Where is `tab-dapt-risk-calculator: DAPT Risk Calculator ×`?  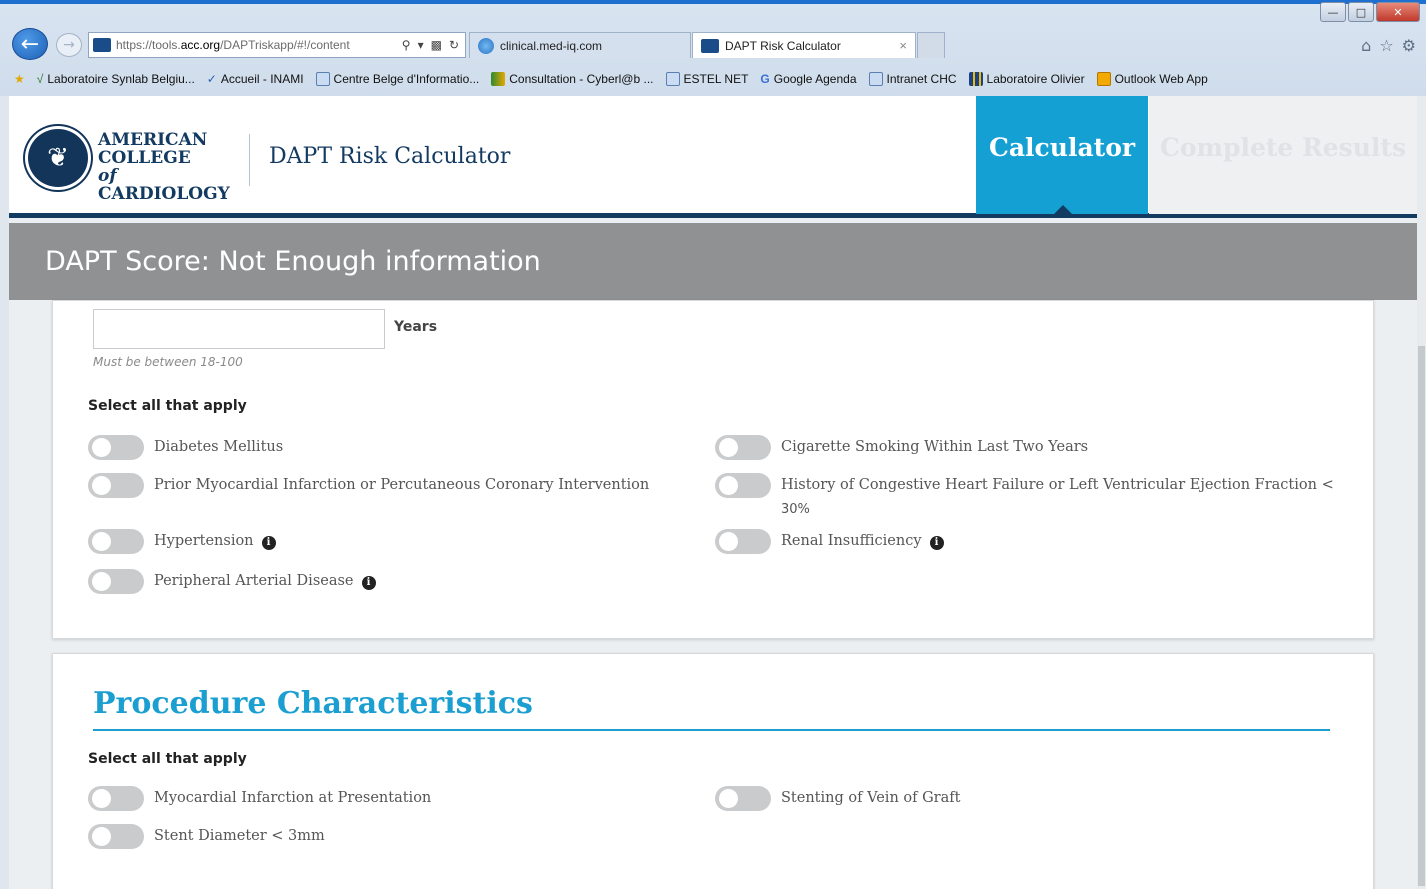 tab-dapt-risk-calculator: DAPT Risk Calculator × is located at coordinates (804, 45).